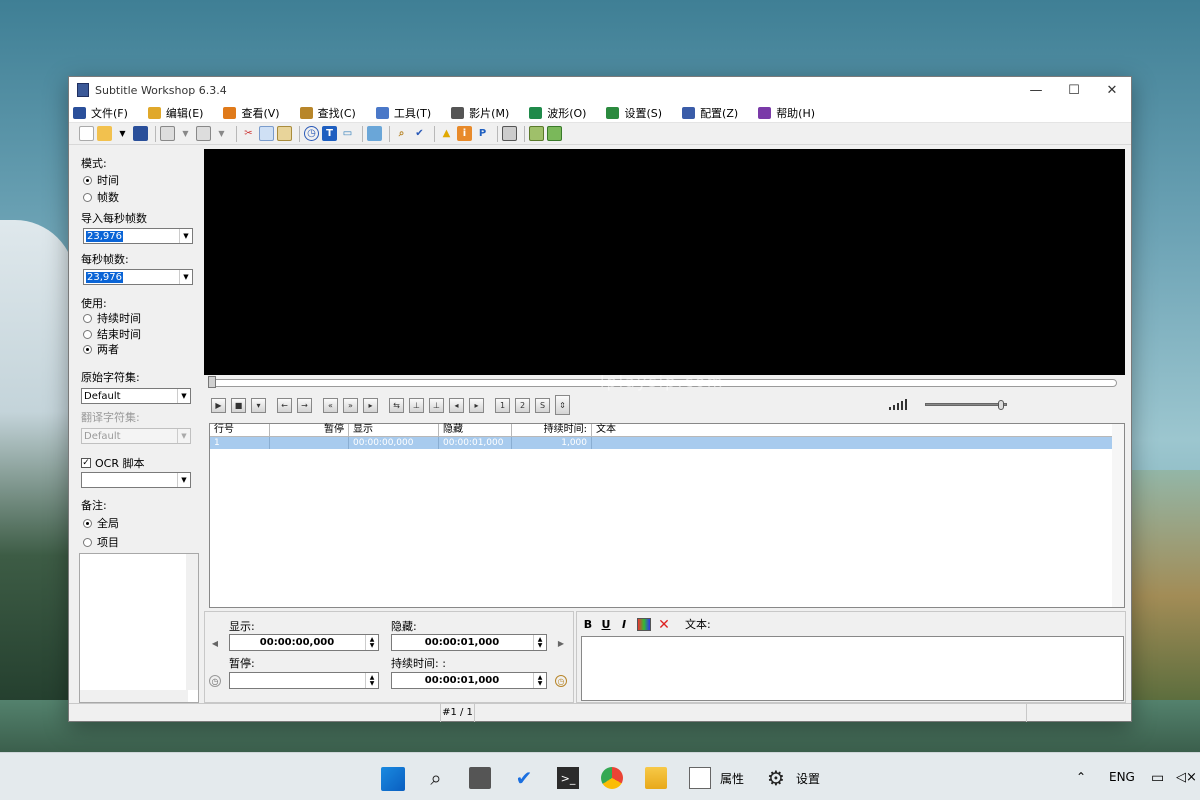  I want to click on mode-frames-radio: 帧数, so click(101, 197).